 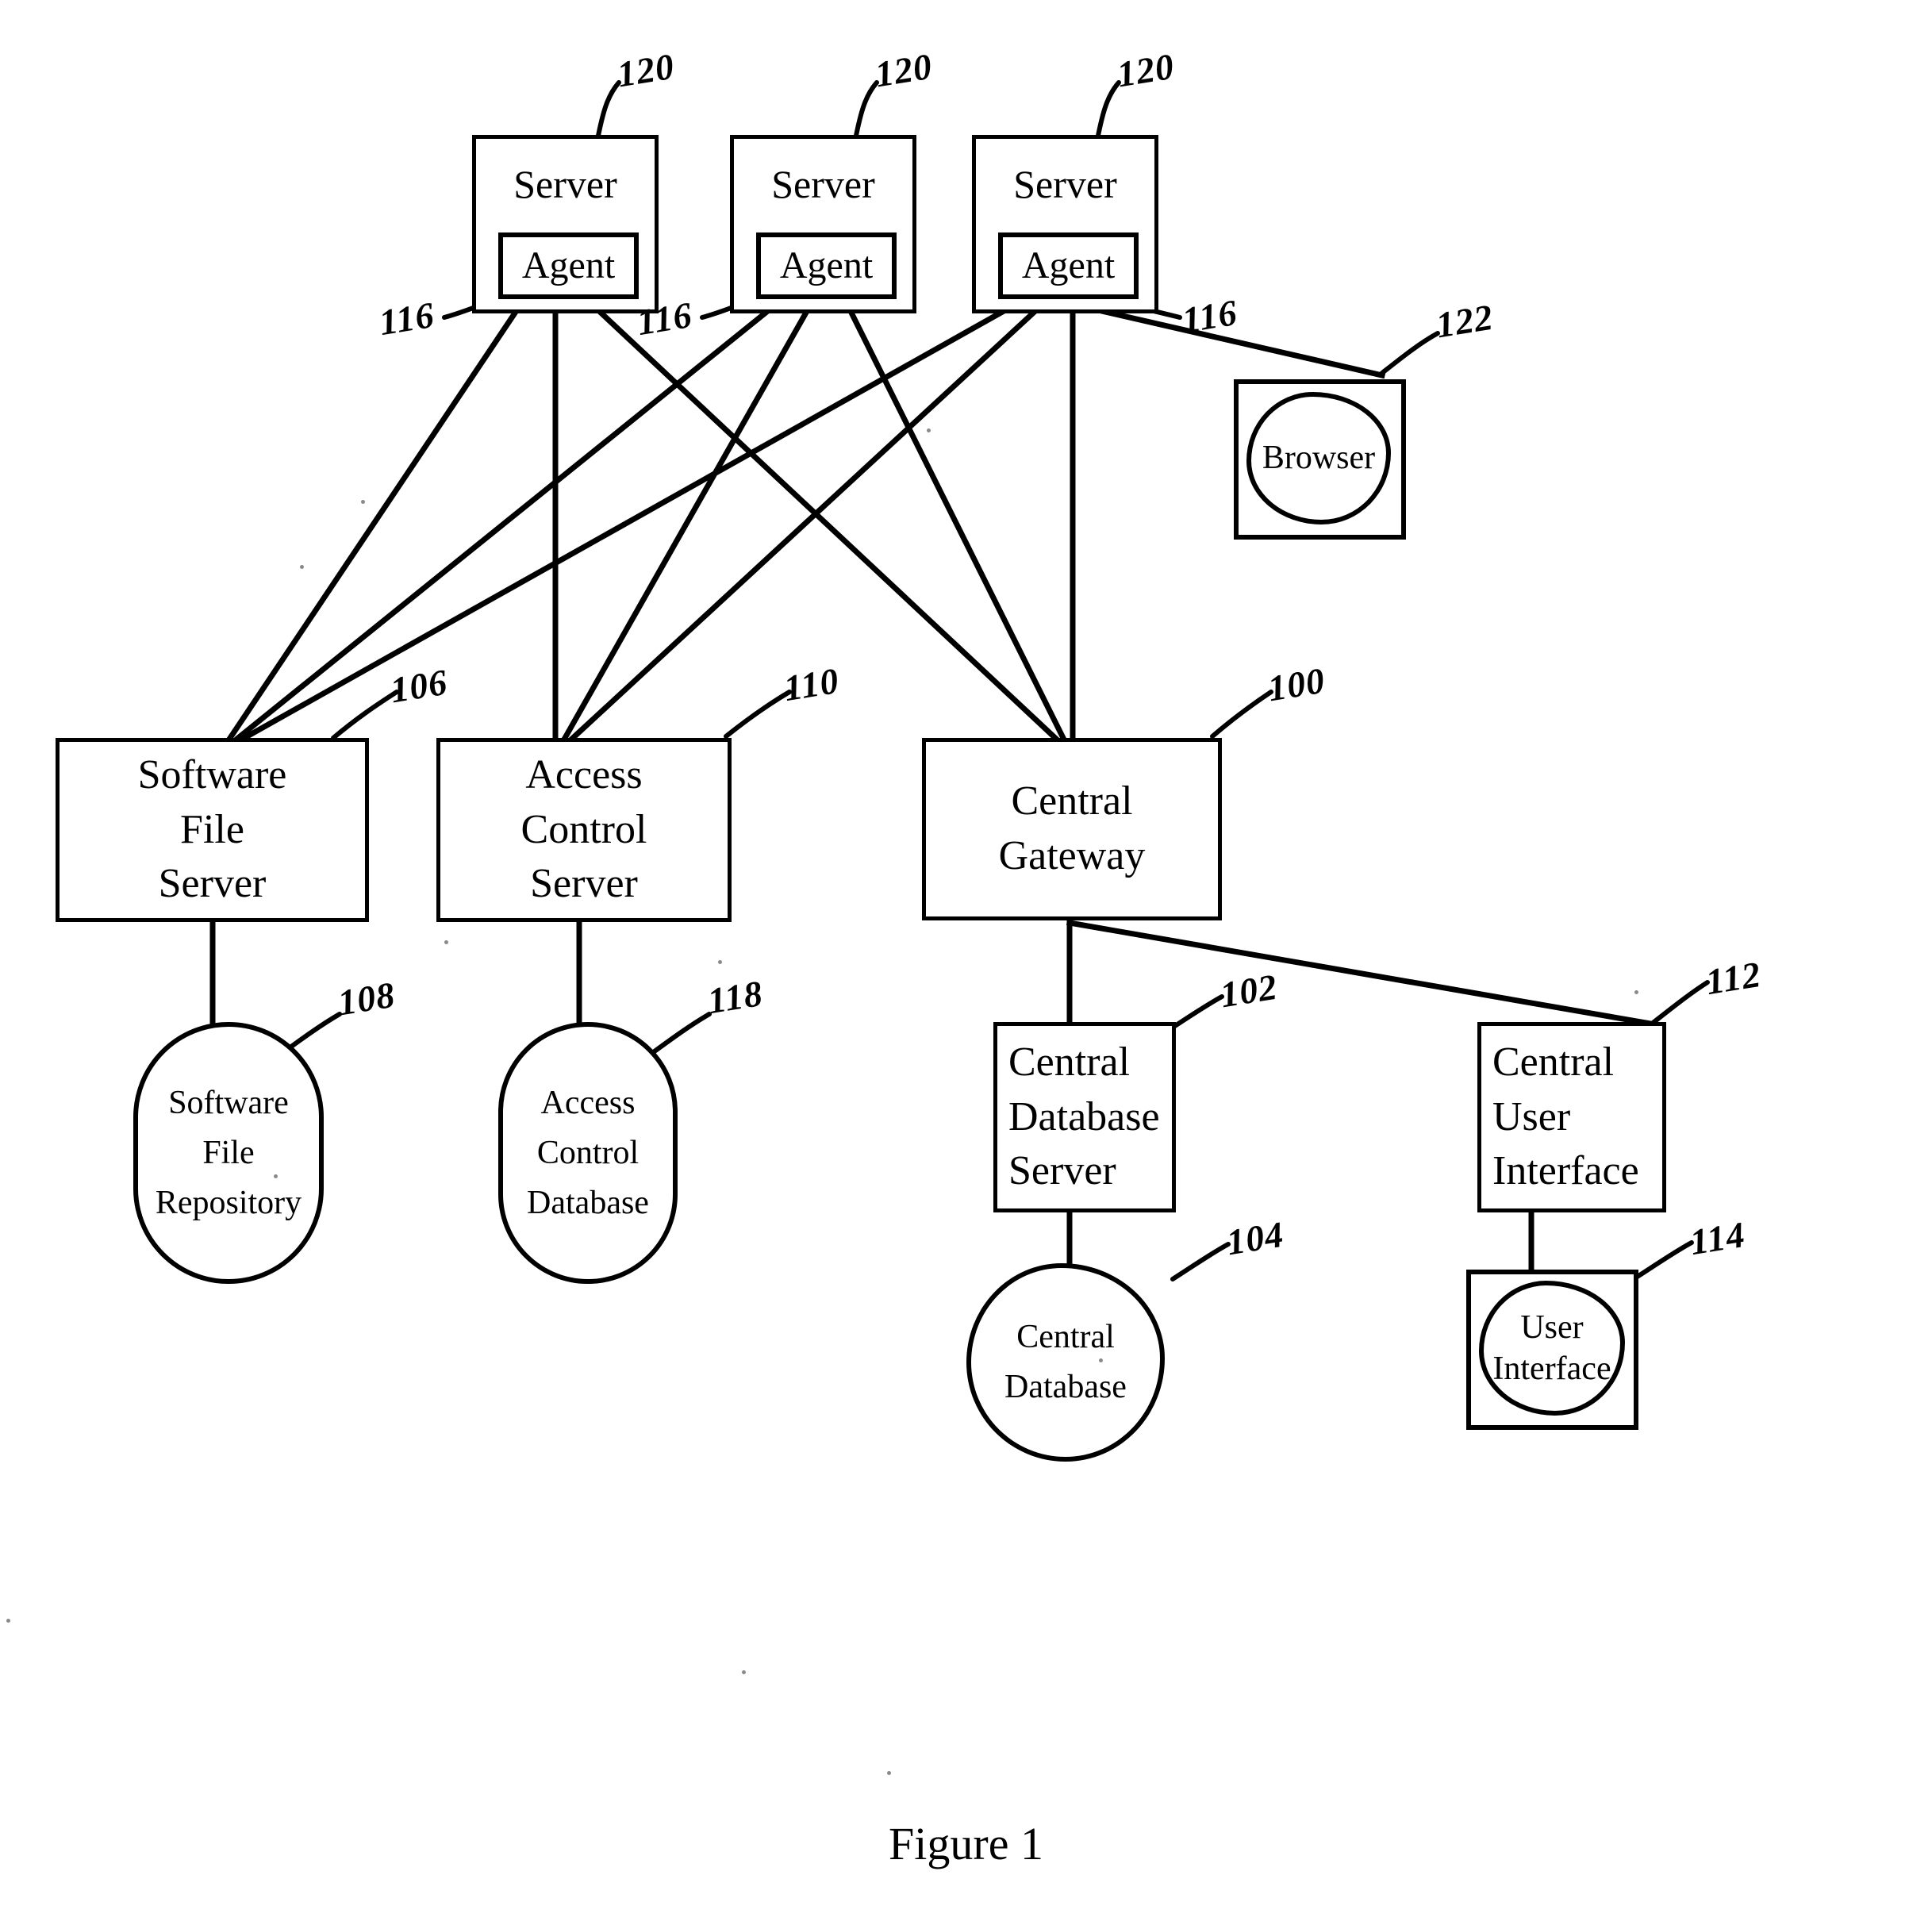 I want to click on central-database-line-1: Central, so click(x=1065, y=1337).